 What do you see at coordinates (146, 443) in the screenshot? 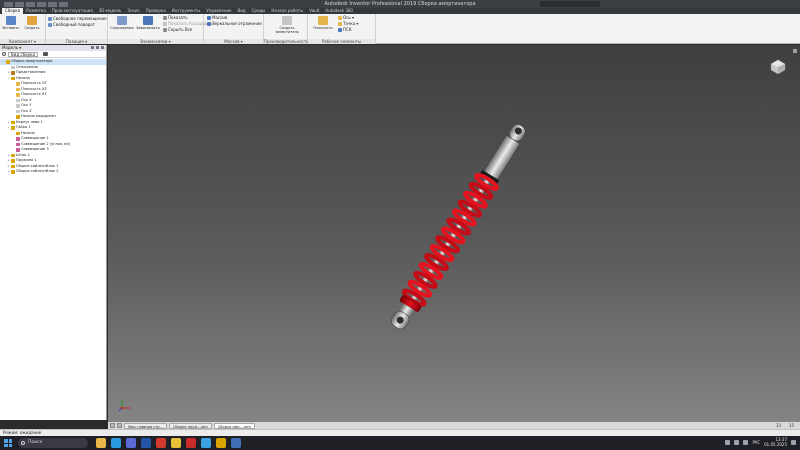
I see `photoshop-icon` at bounding box center [146, 443].